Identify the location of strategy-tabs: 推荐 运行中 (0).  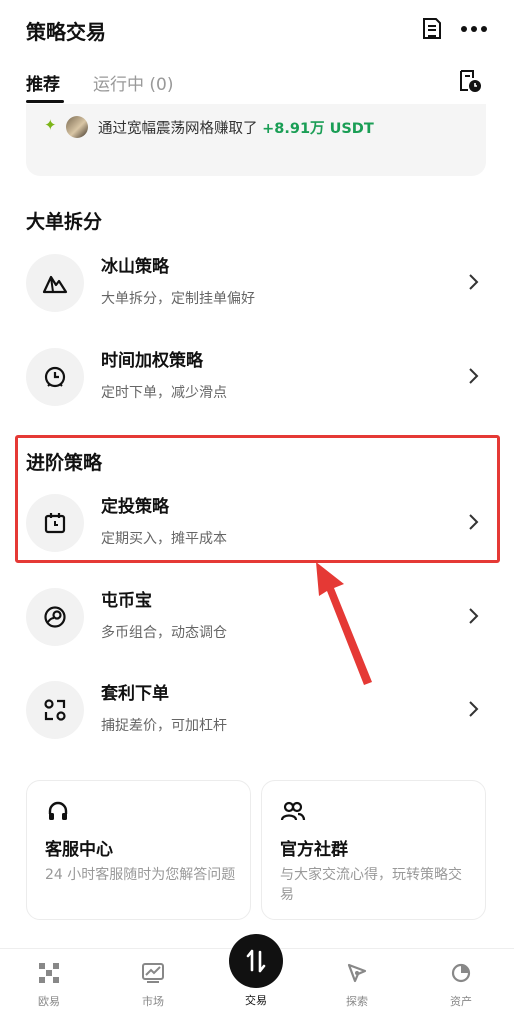
(257, 82).